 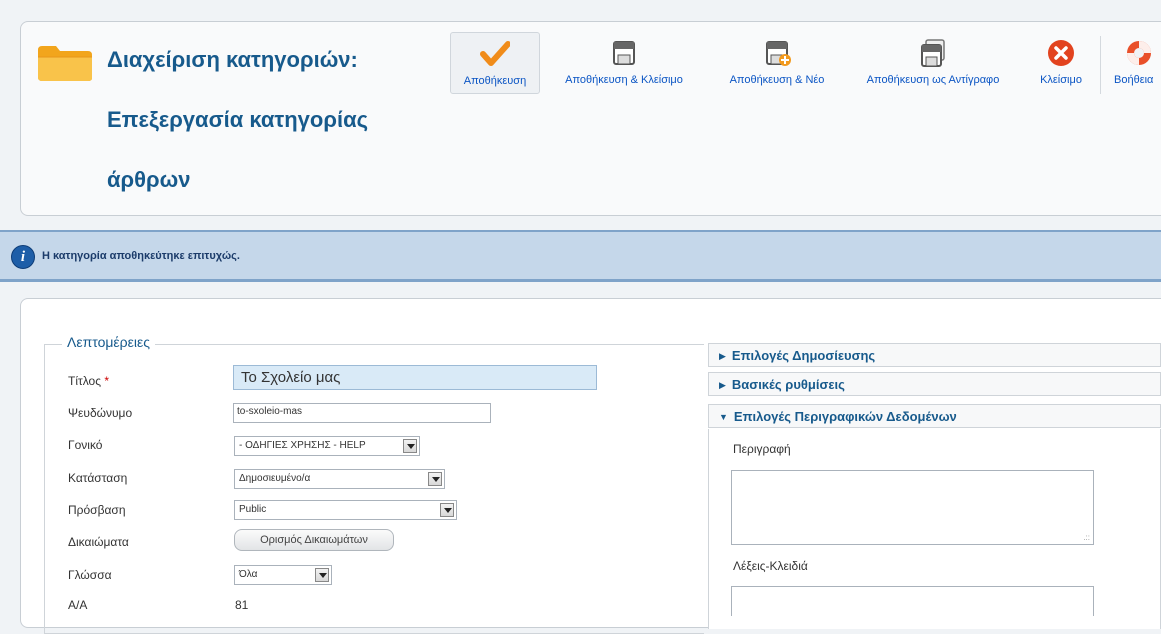 I want to click on access-select-value: Public, so click(x=253, y=509).